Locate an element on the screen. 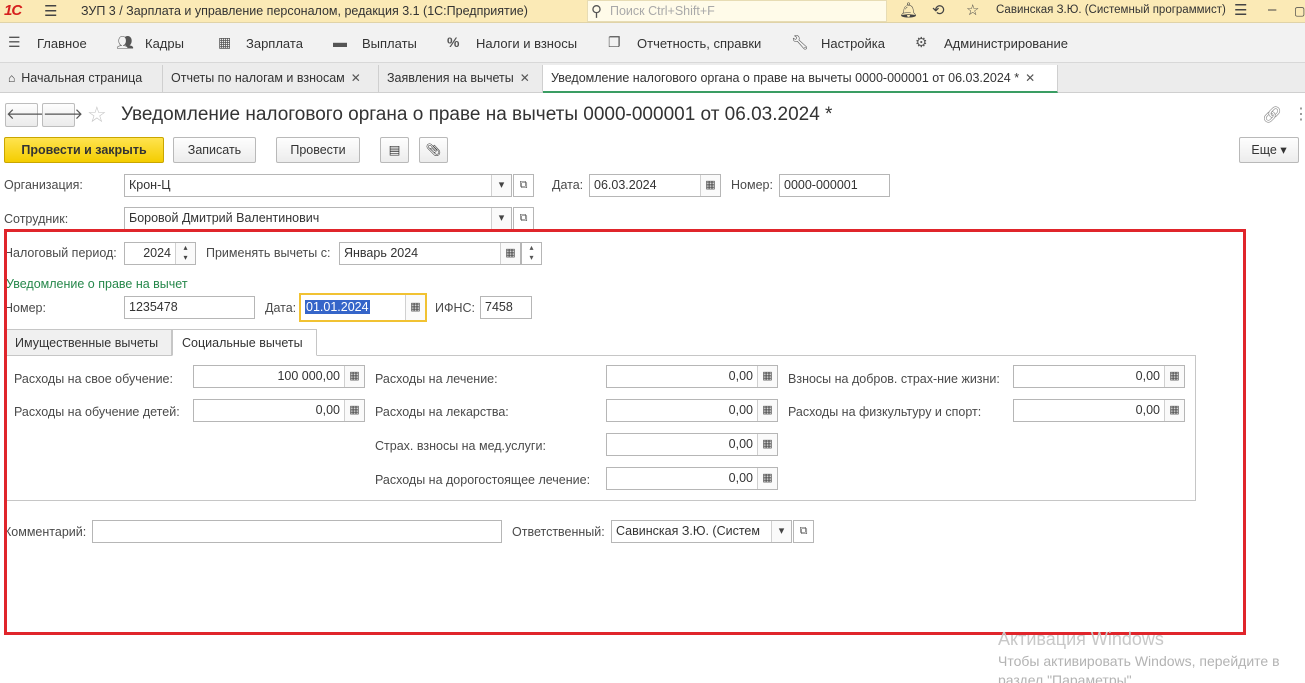 The width and height of the screenshot is (1305, 683). people-icon: 👥︎ is located at coordinates (125, 42).